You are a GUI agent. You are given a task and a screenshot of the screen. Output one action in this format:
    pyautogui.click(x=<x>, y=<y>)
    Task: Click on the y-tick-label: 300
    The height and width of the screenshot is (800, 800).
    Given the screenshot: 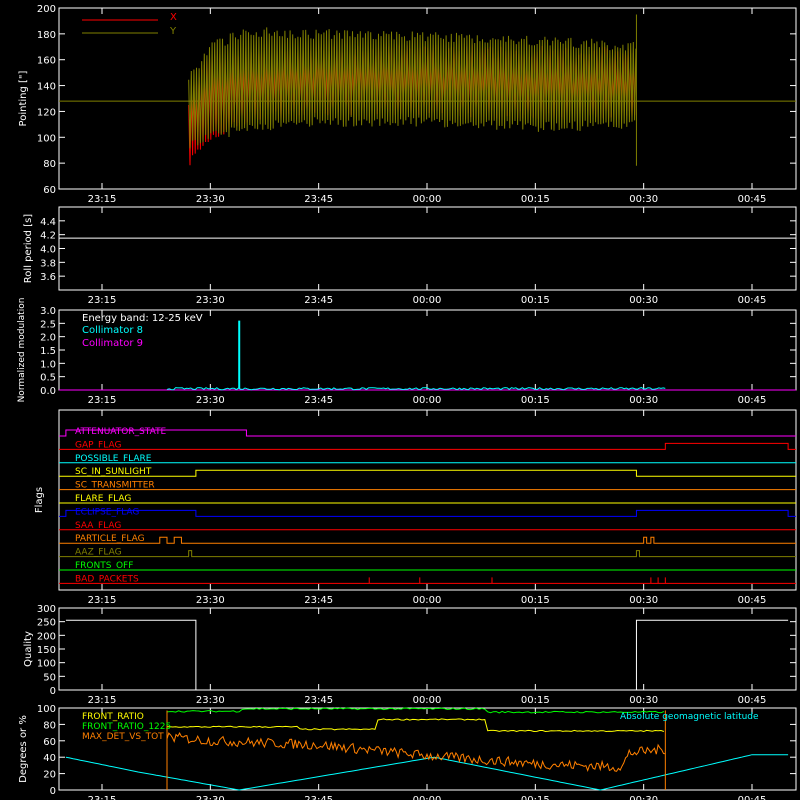 What is the action you would take?
    pyautogui.click(x=46, y=609)
    